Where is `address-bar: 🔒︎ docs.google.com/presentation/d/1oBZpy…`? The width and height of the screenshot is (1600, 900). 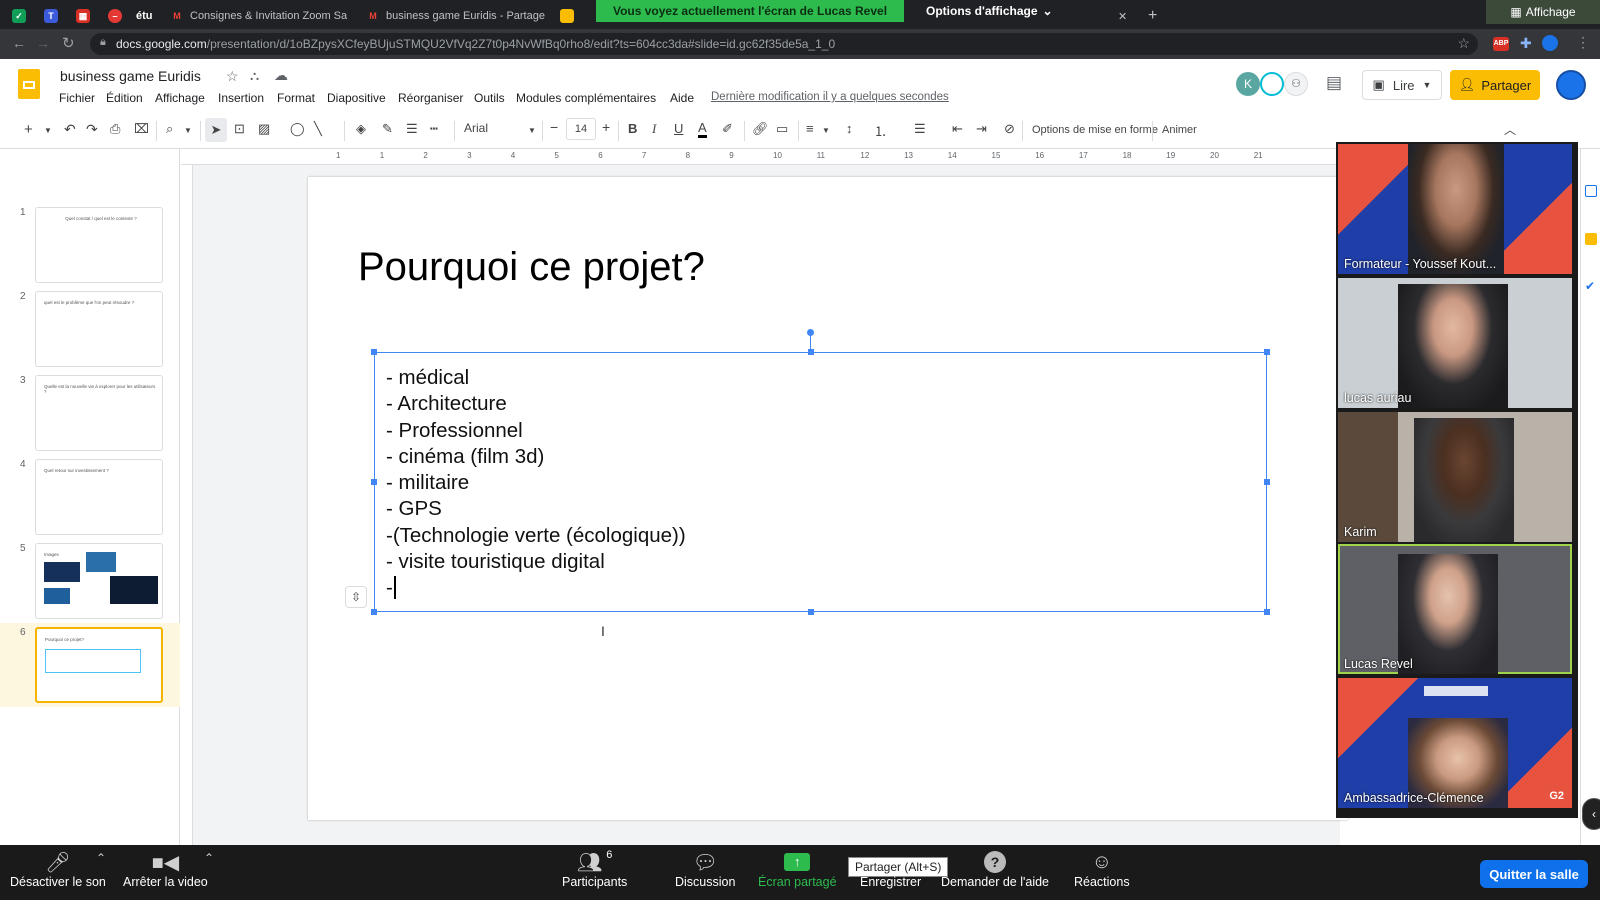
address-bar: 🔒︎ docs.google.com/presentation/d/1oBZpy… is located at coordinates (784, 44).